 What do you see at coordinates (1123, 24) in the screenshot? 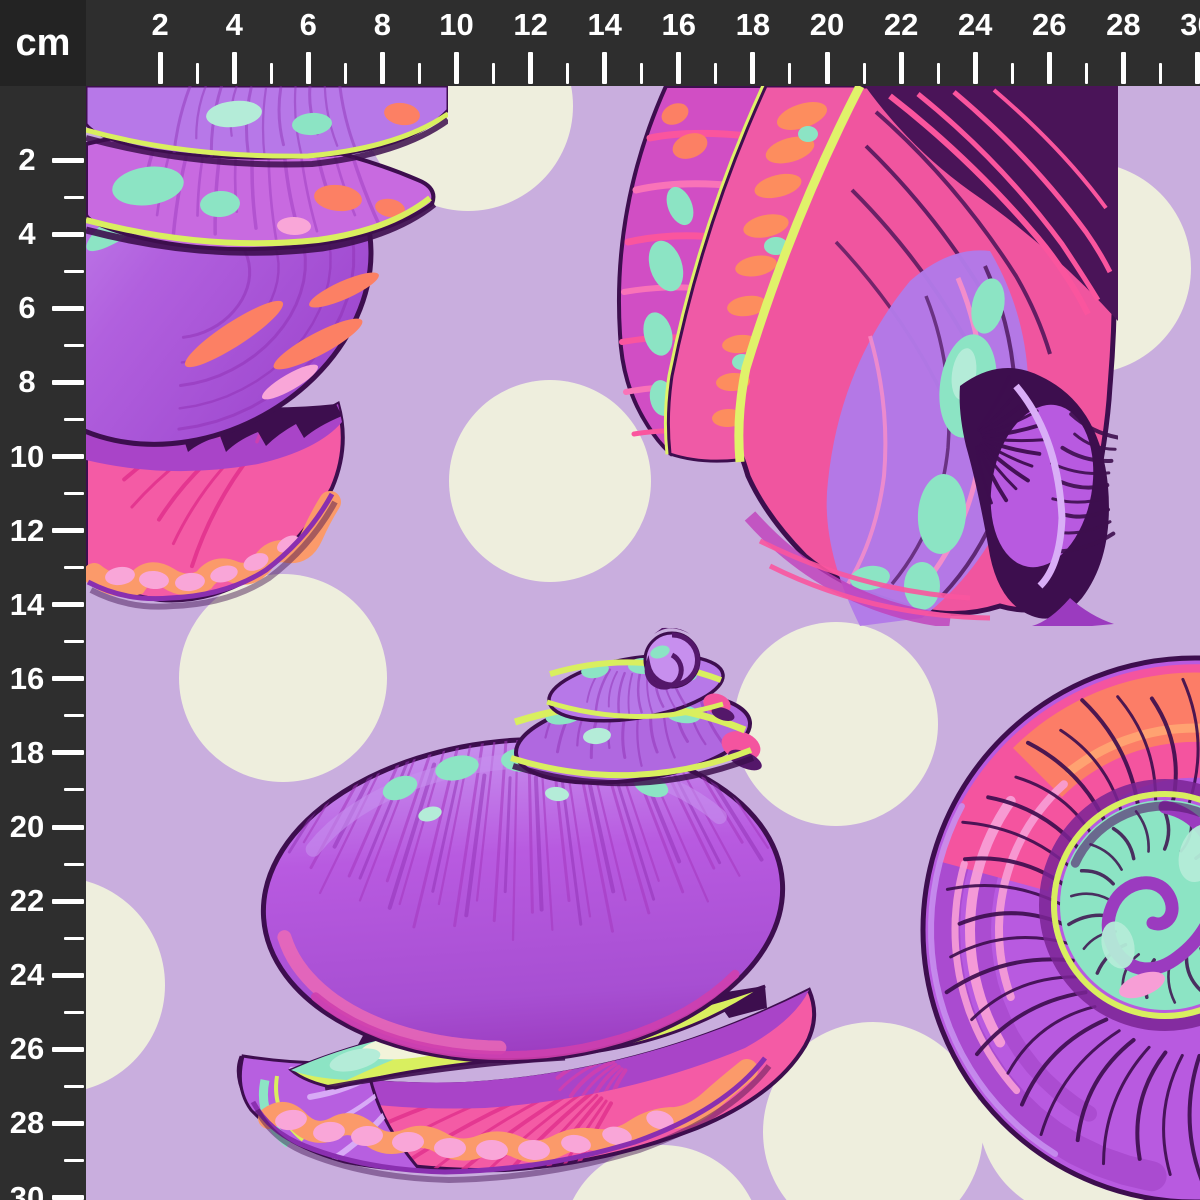
I see `ruler-top-number: 28` at bounding box center [1123, 24].